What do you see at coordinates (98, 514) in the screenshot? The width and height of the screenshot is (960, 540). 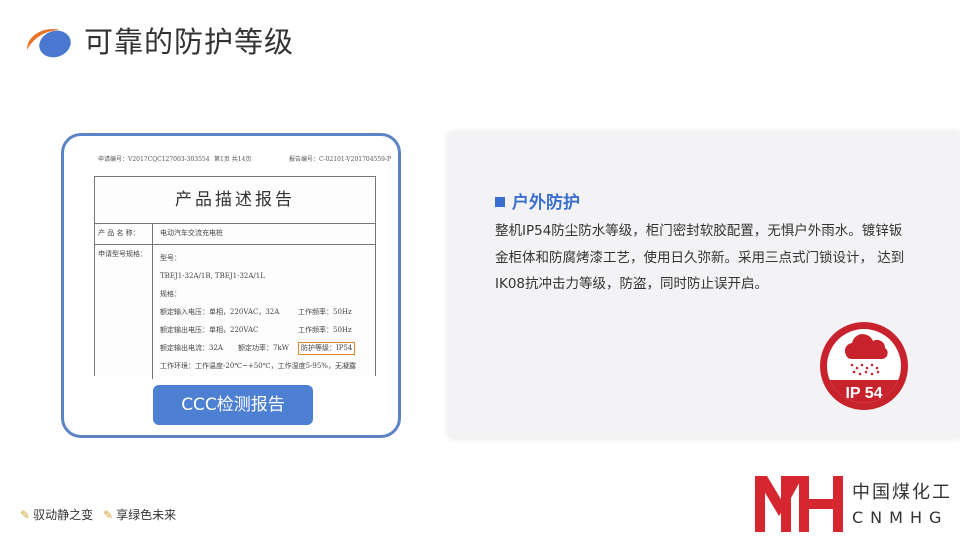 I see `footer-slogan: ✎ 驭动静之变 ✎ 享绿色未来` at bounding box center [98, 514].